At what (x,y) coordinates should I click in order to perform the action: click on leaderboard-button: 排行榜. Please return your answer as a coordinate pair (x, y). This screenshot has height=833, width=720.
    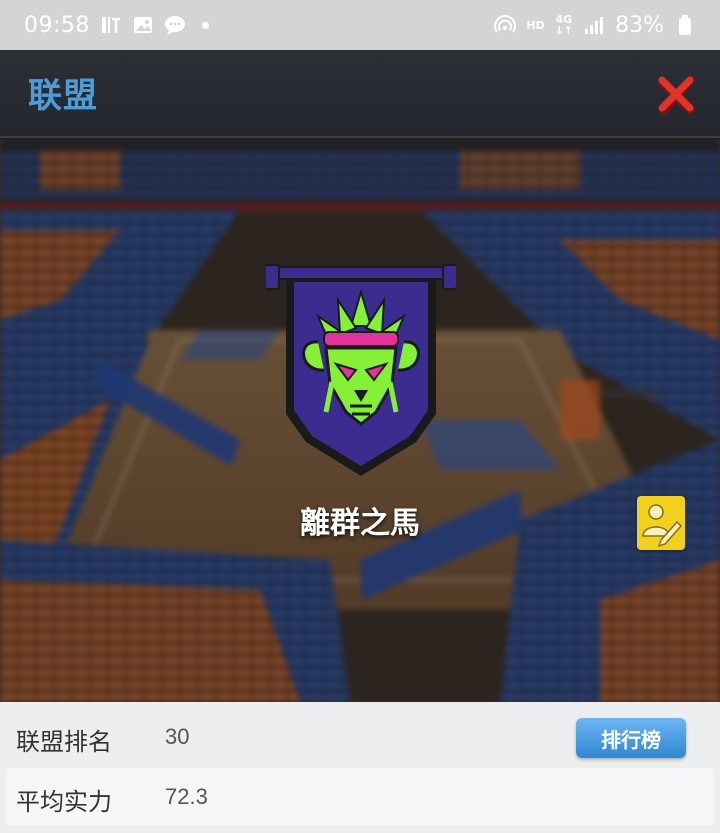
    Looking at the image, I should click on (631, 738).